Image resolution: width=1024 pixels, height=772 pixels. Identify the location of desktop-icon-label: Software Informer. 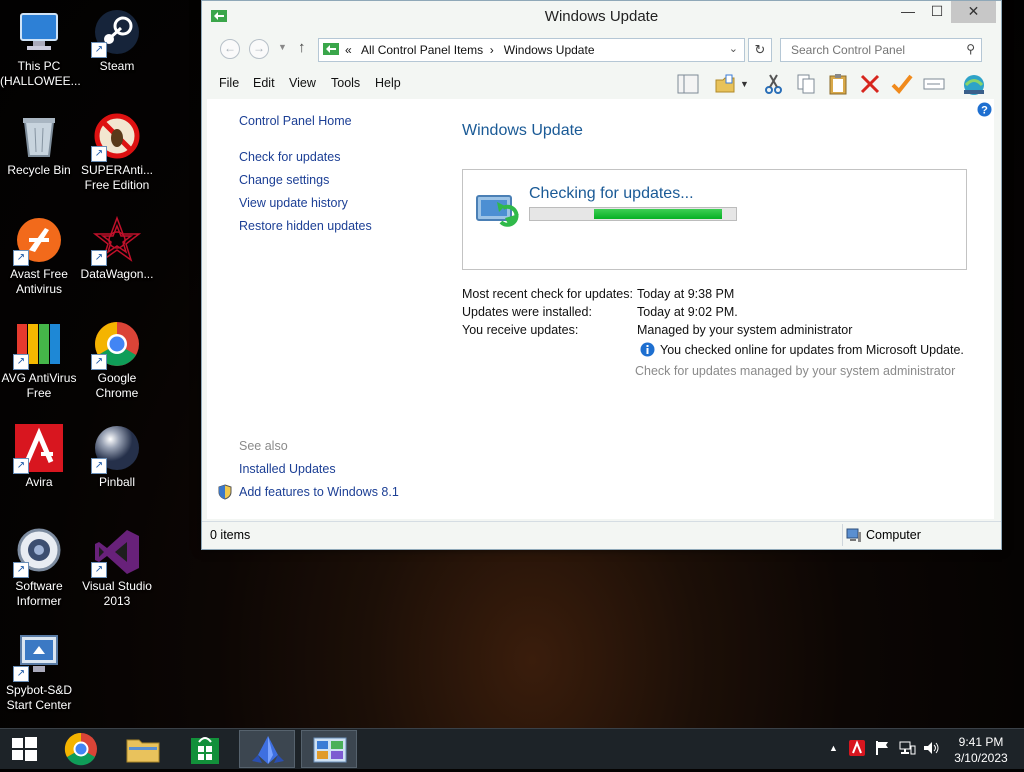
(39, 593).